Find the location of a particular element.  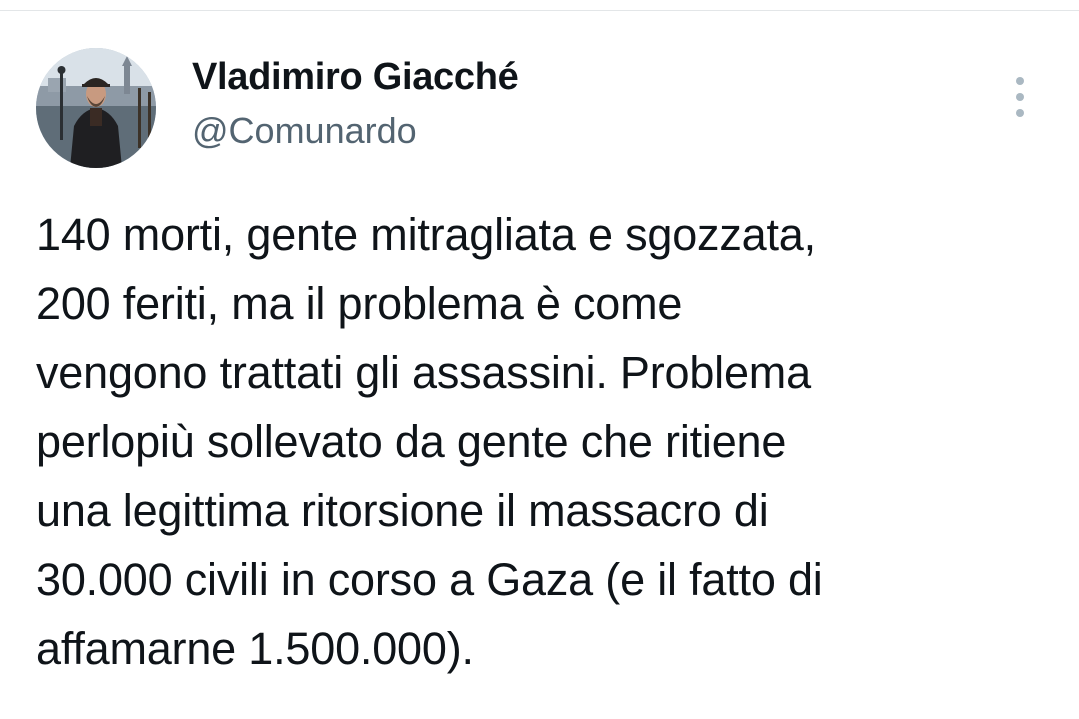

more-options-button is located at coordinates (1020, 97).